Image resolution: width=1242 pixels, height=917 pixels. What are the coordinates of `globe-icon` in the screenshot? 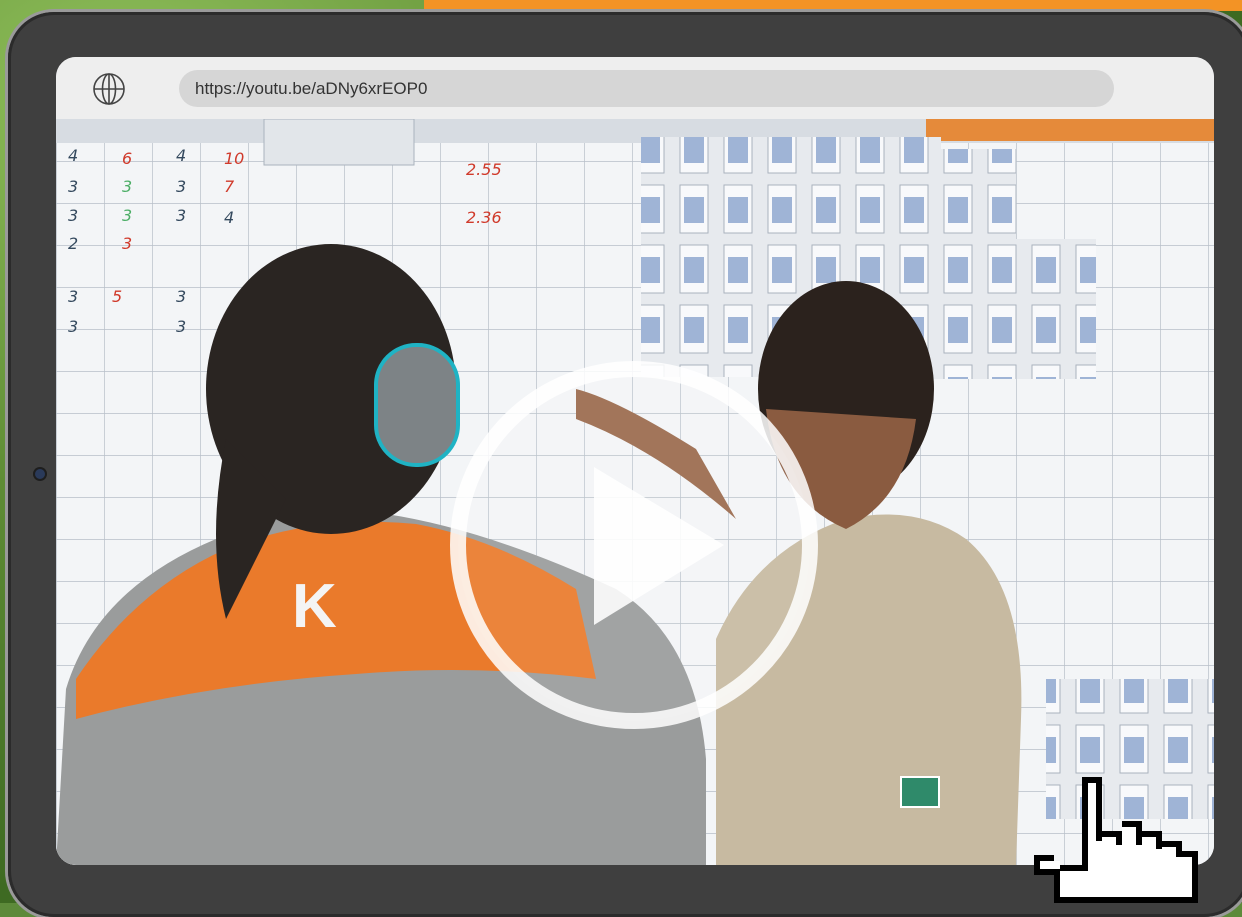 It's located at (109, 89).